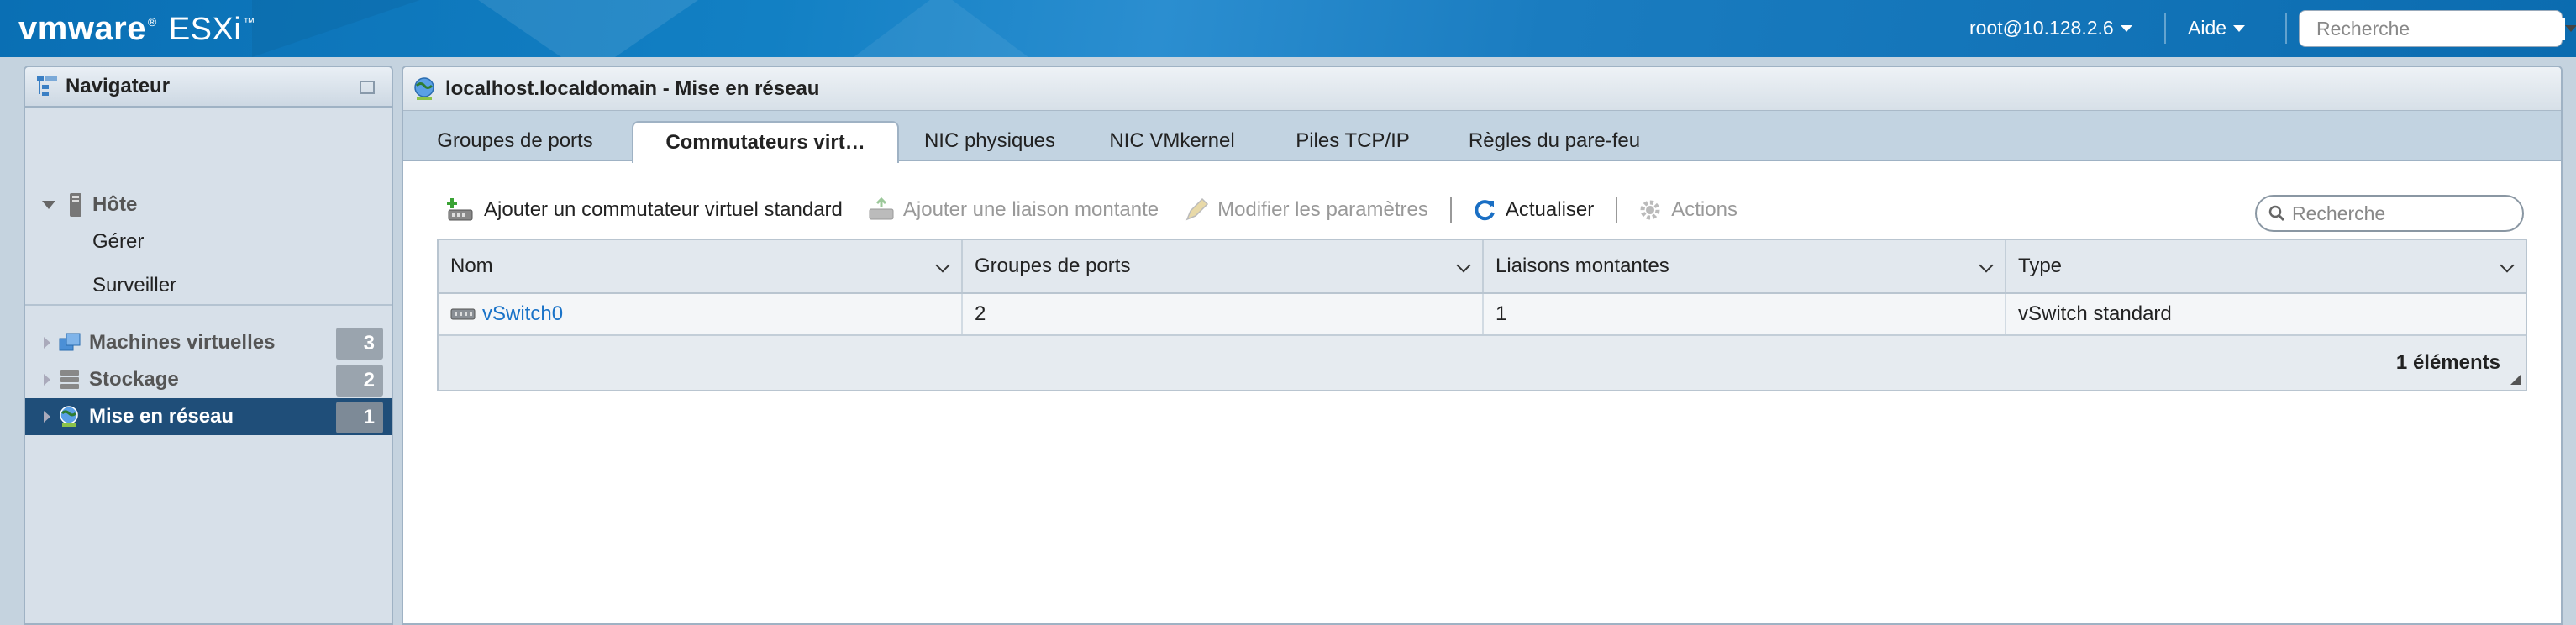 The width and height of the screenshot is (2576, 625). I want to click on help-menu: Aide, so click(2217, 28).